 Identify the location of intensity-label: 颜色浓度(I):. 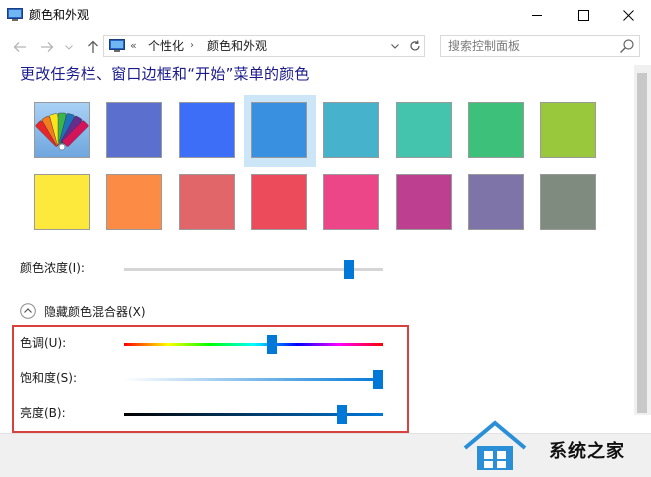
(52, 268).